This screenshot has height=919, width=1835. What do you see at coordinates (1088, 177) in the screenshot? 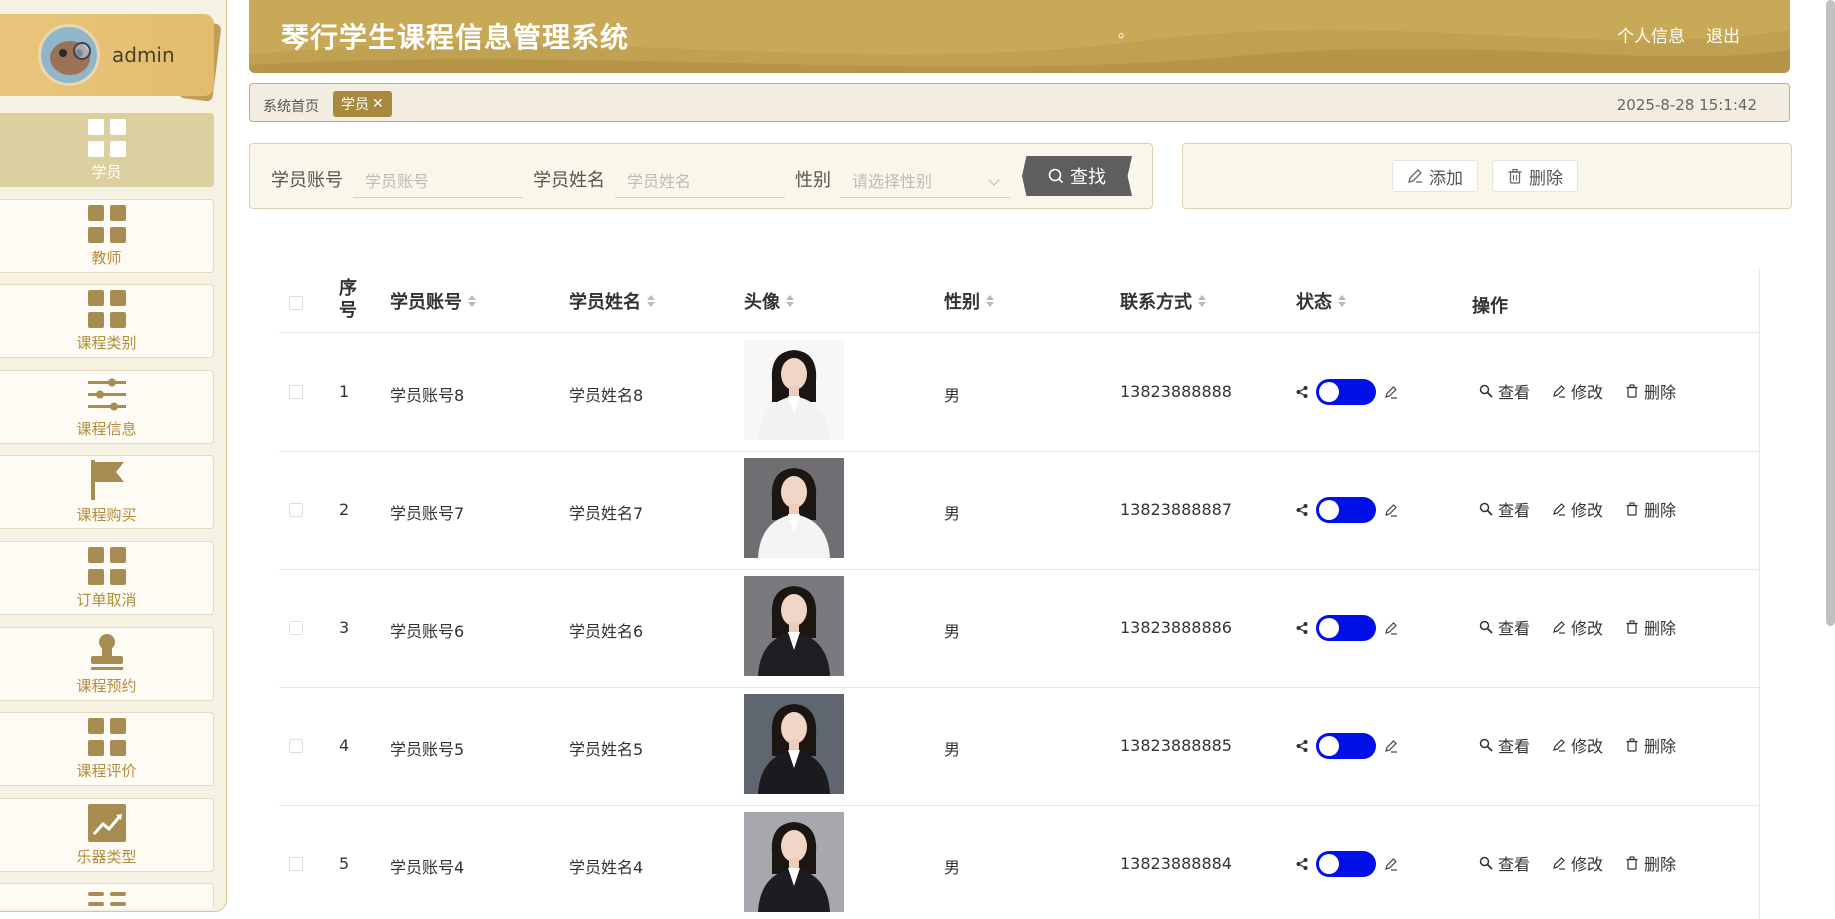
I see `search-button-label: 查找` at bounding box center [1088, 177].